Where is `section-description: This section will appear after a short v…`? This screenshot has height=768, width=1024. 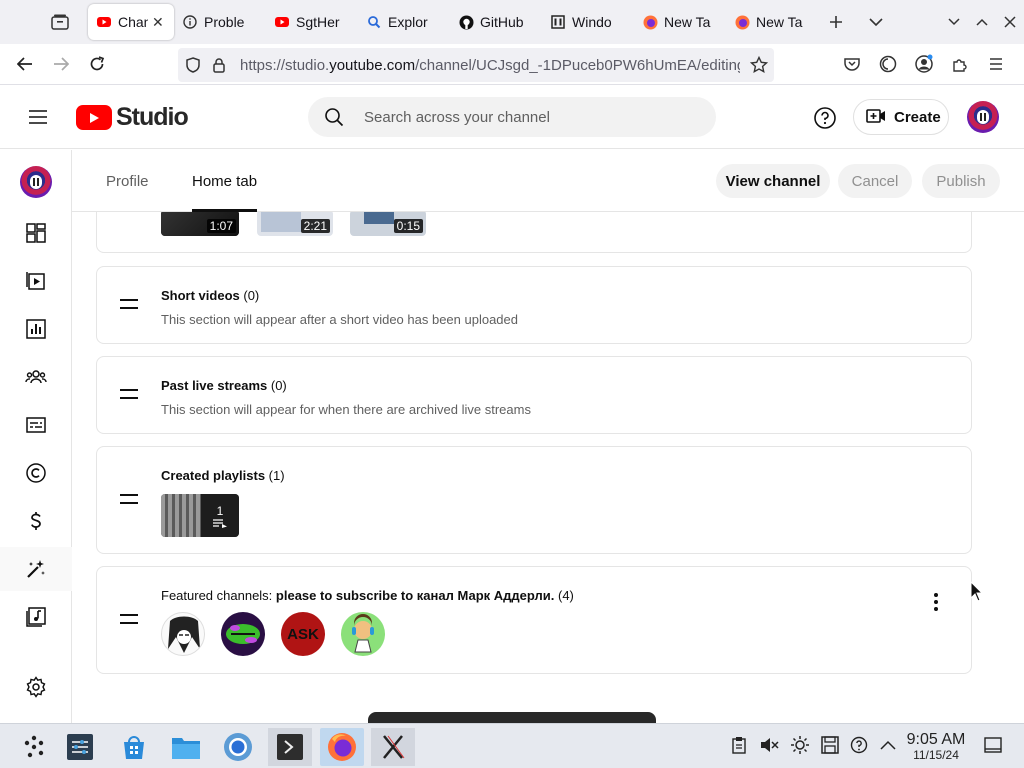
section-description: This section will appear after a short v… is located at coordinates (339, 319).